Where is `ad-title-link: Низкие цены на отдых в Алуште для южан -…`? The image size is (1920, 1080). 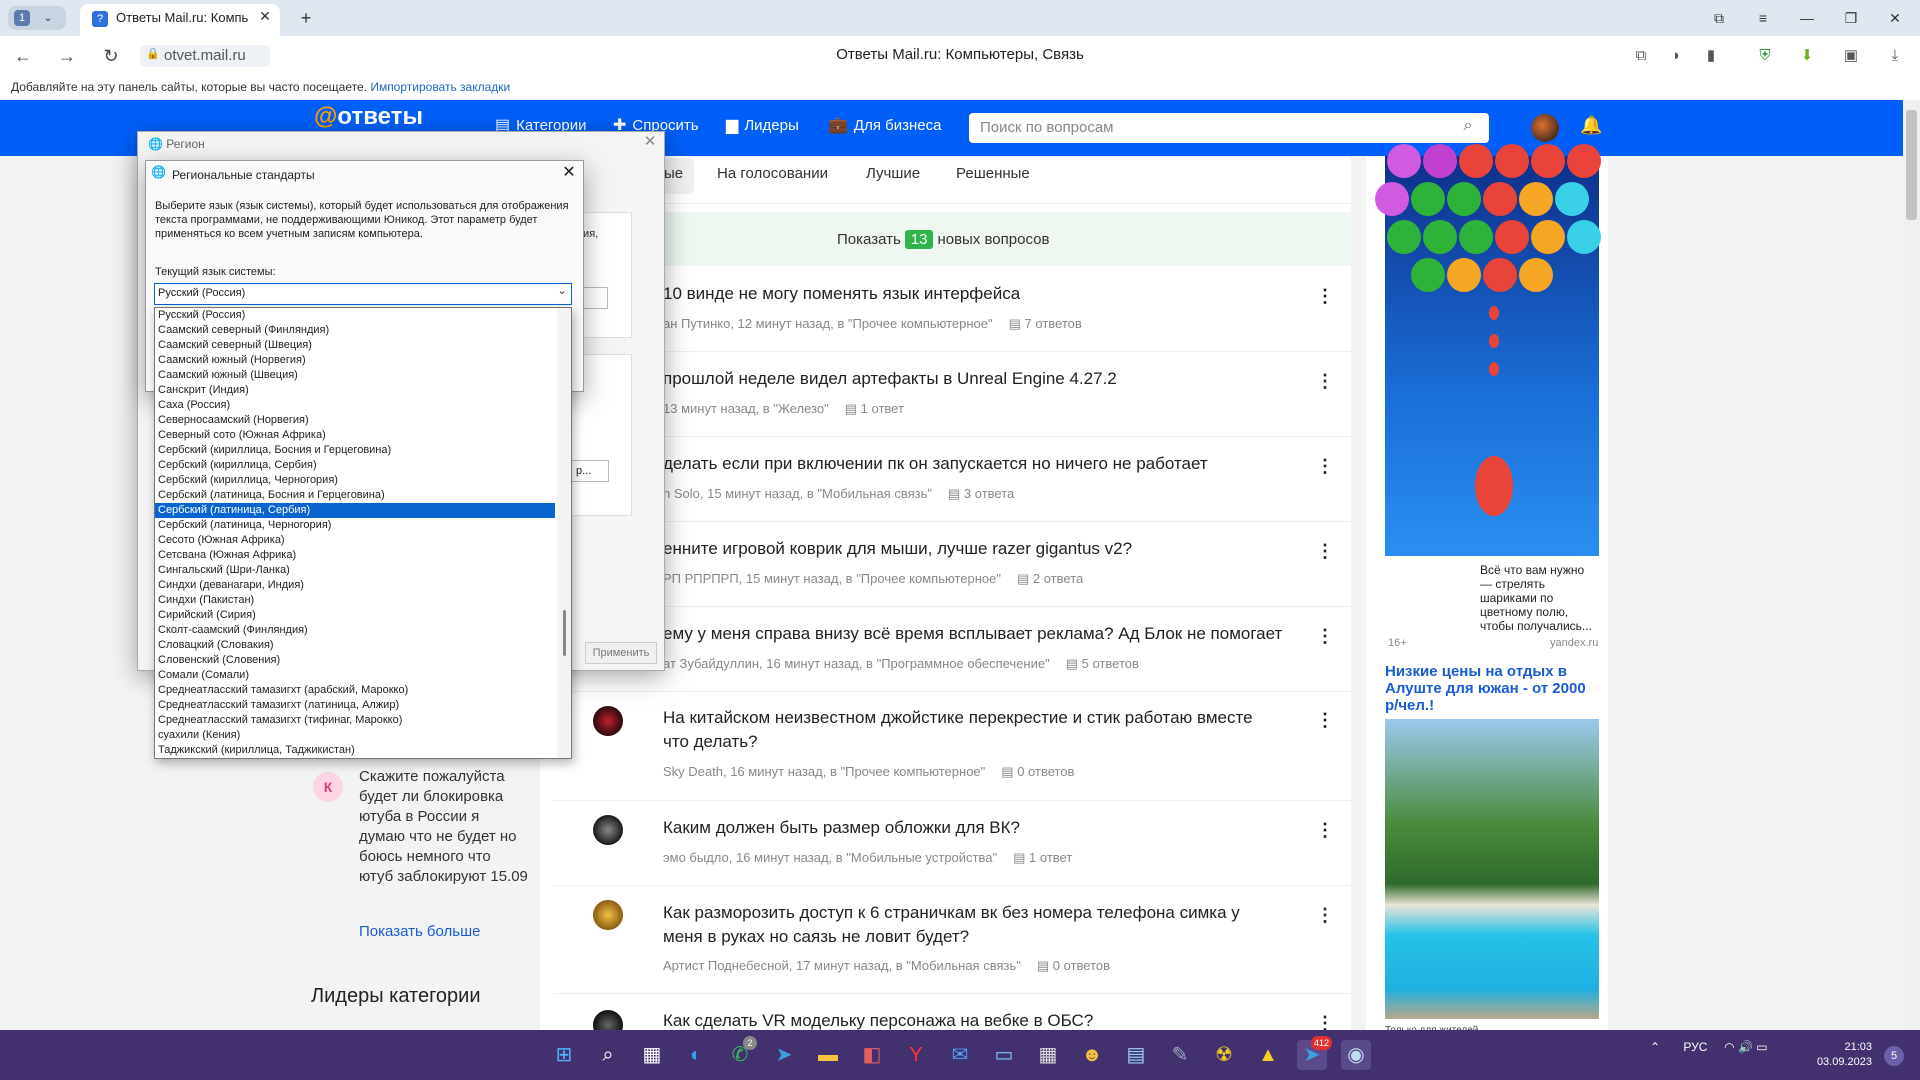
ad-title-link: Низкие цены на отдых в Алуште для южан -… is located at coordinates (1492, 690).